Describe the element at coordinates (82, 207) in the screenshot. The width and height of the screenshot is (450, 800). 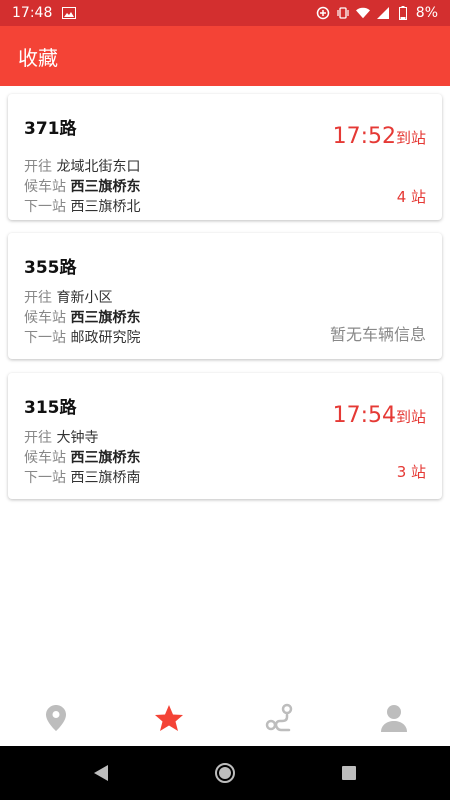
I see `next-station-line: 下一站 西三旗桥北` at that location.